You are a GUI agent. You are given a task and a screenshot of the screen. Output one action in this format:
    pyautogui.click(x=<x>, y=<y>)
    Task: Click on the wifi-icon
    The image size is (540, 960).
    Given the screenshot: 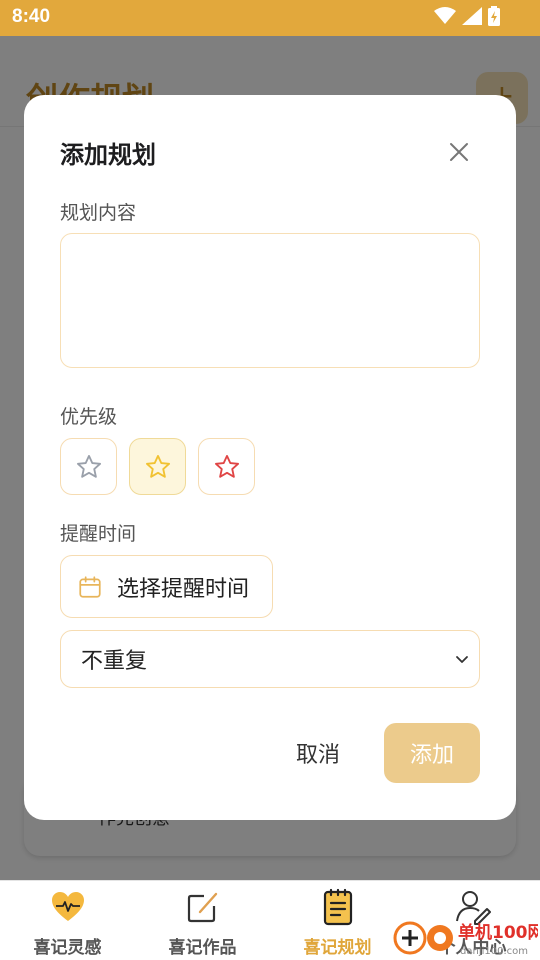 What is the action you would take?
    pyautogui.click(x=445, y=15)
    